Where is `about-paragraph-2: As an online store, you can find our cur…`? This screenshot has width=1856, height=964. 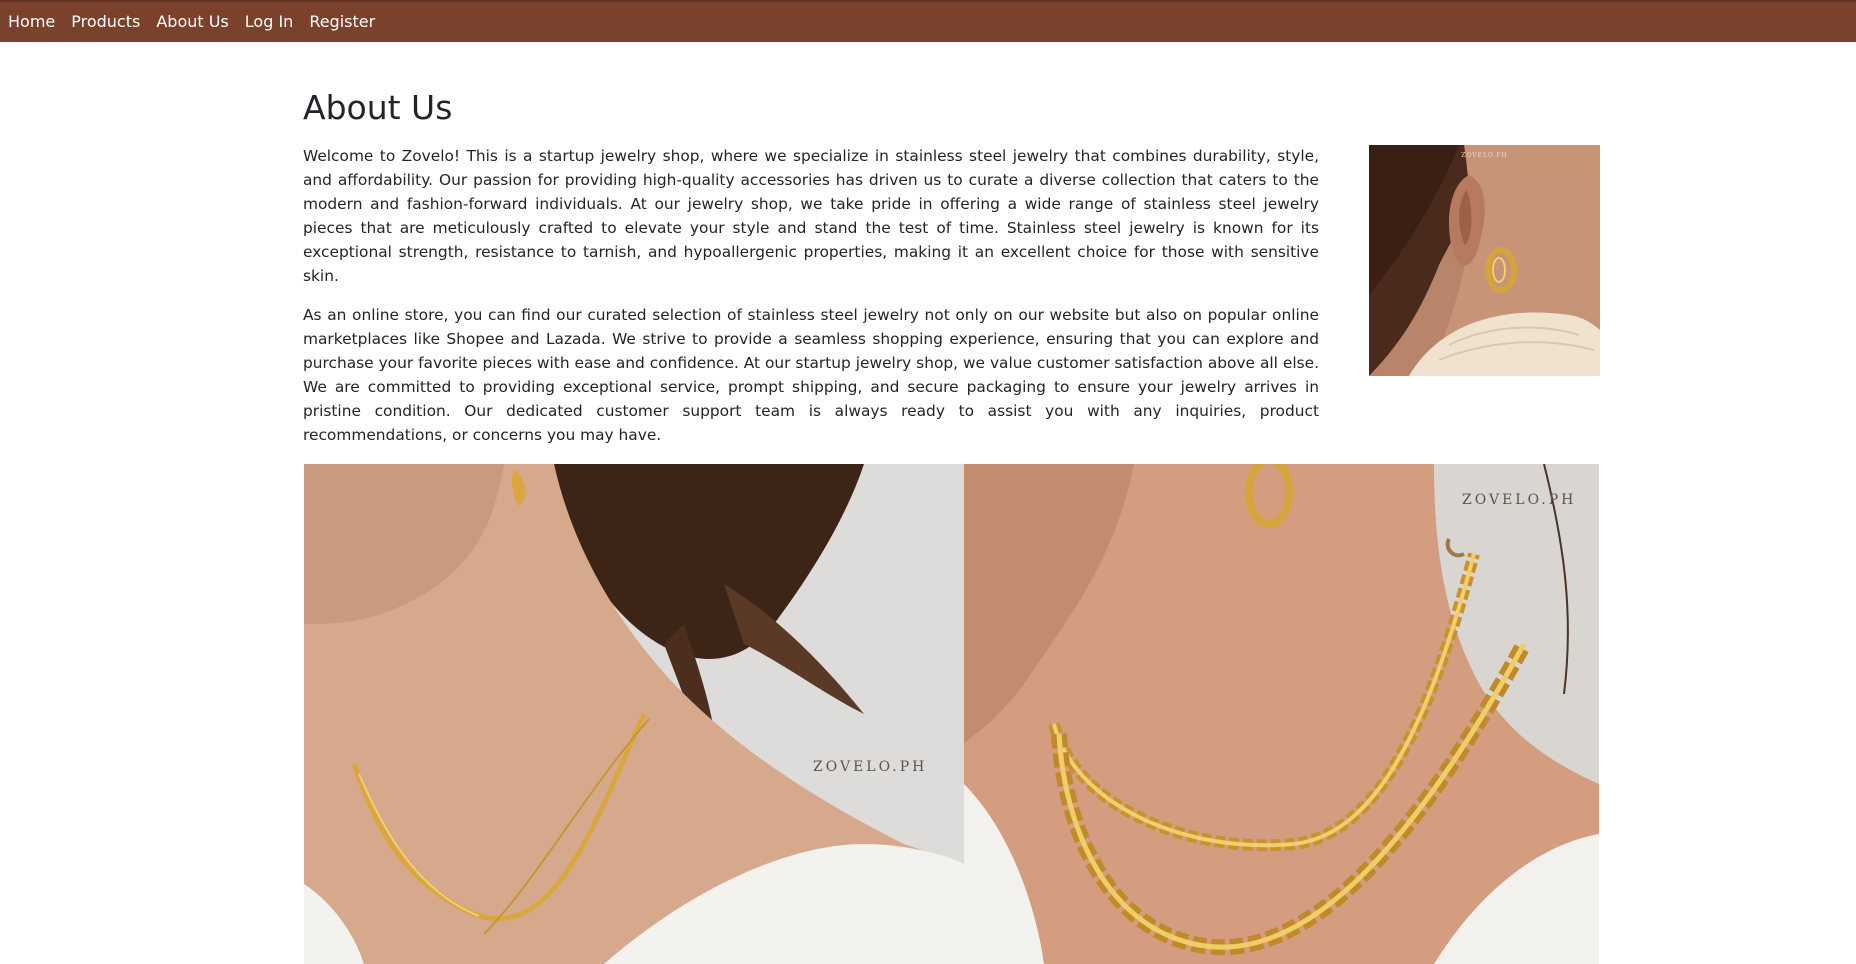
about-paragraph-2: As an online store, you can find our cur… is located at coordinates (811, 375).